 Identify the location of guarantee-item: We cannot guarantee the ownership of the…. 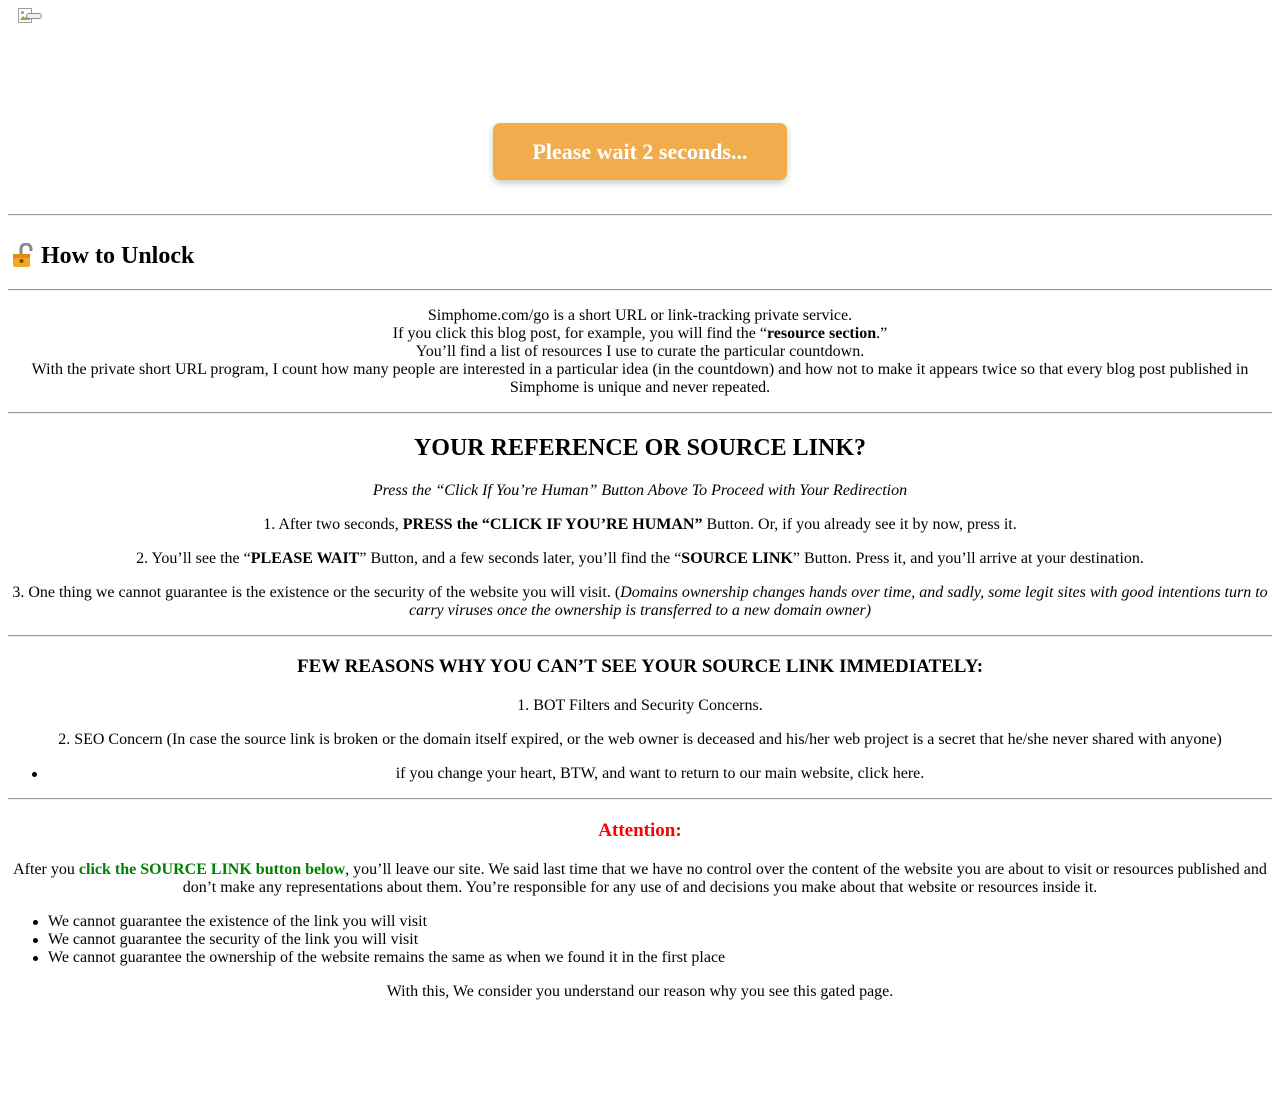
(366, 958).